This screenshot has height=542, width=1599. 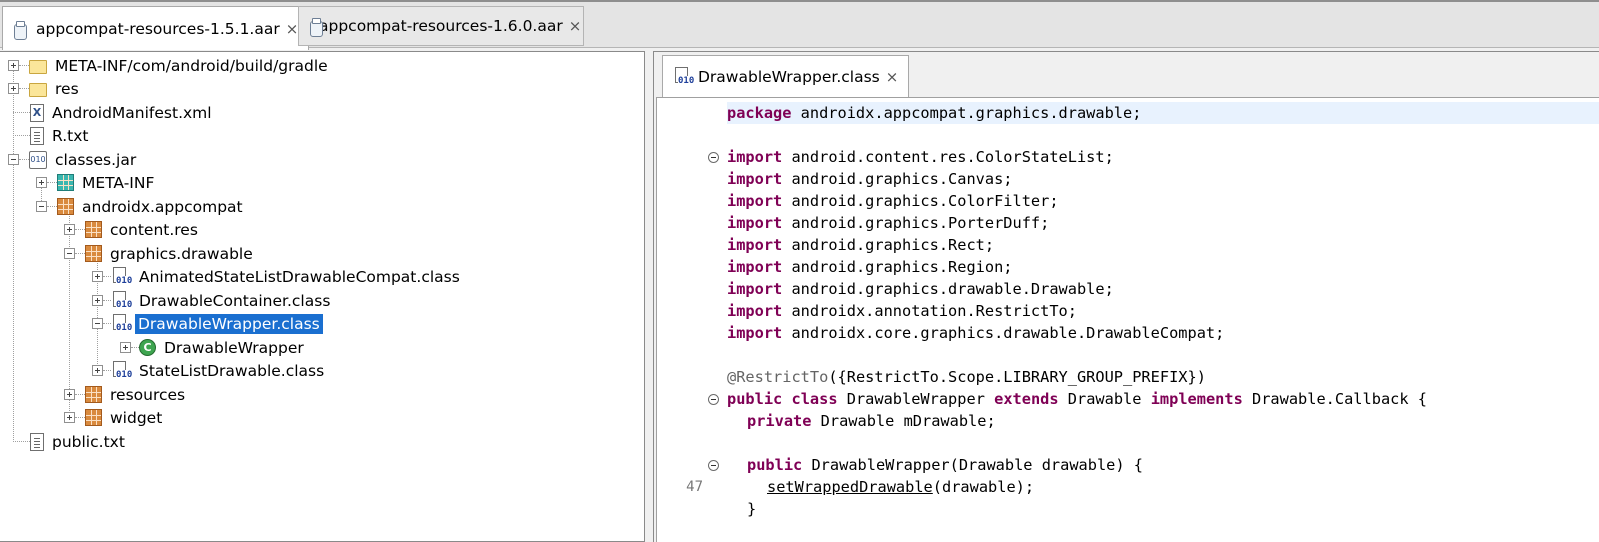 What do you see at coordinates (901, 487) in the screenshot?
I see `code-line-call: setWrappedDrawable(drawable);` at bounding box center [901, 487].